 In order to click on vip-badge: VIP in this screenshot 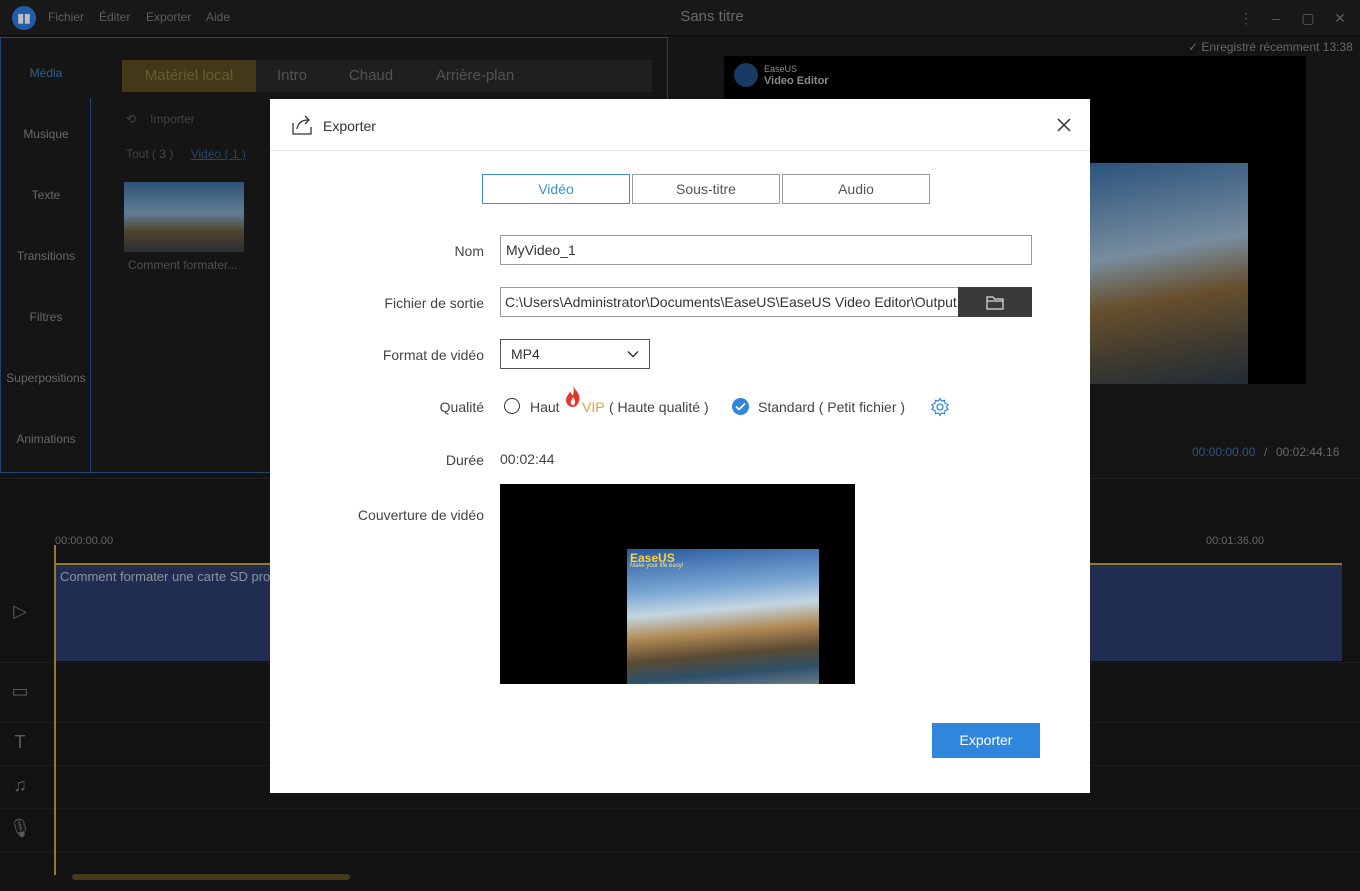, I will do `click(593, 407)`.